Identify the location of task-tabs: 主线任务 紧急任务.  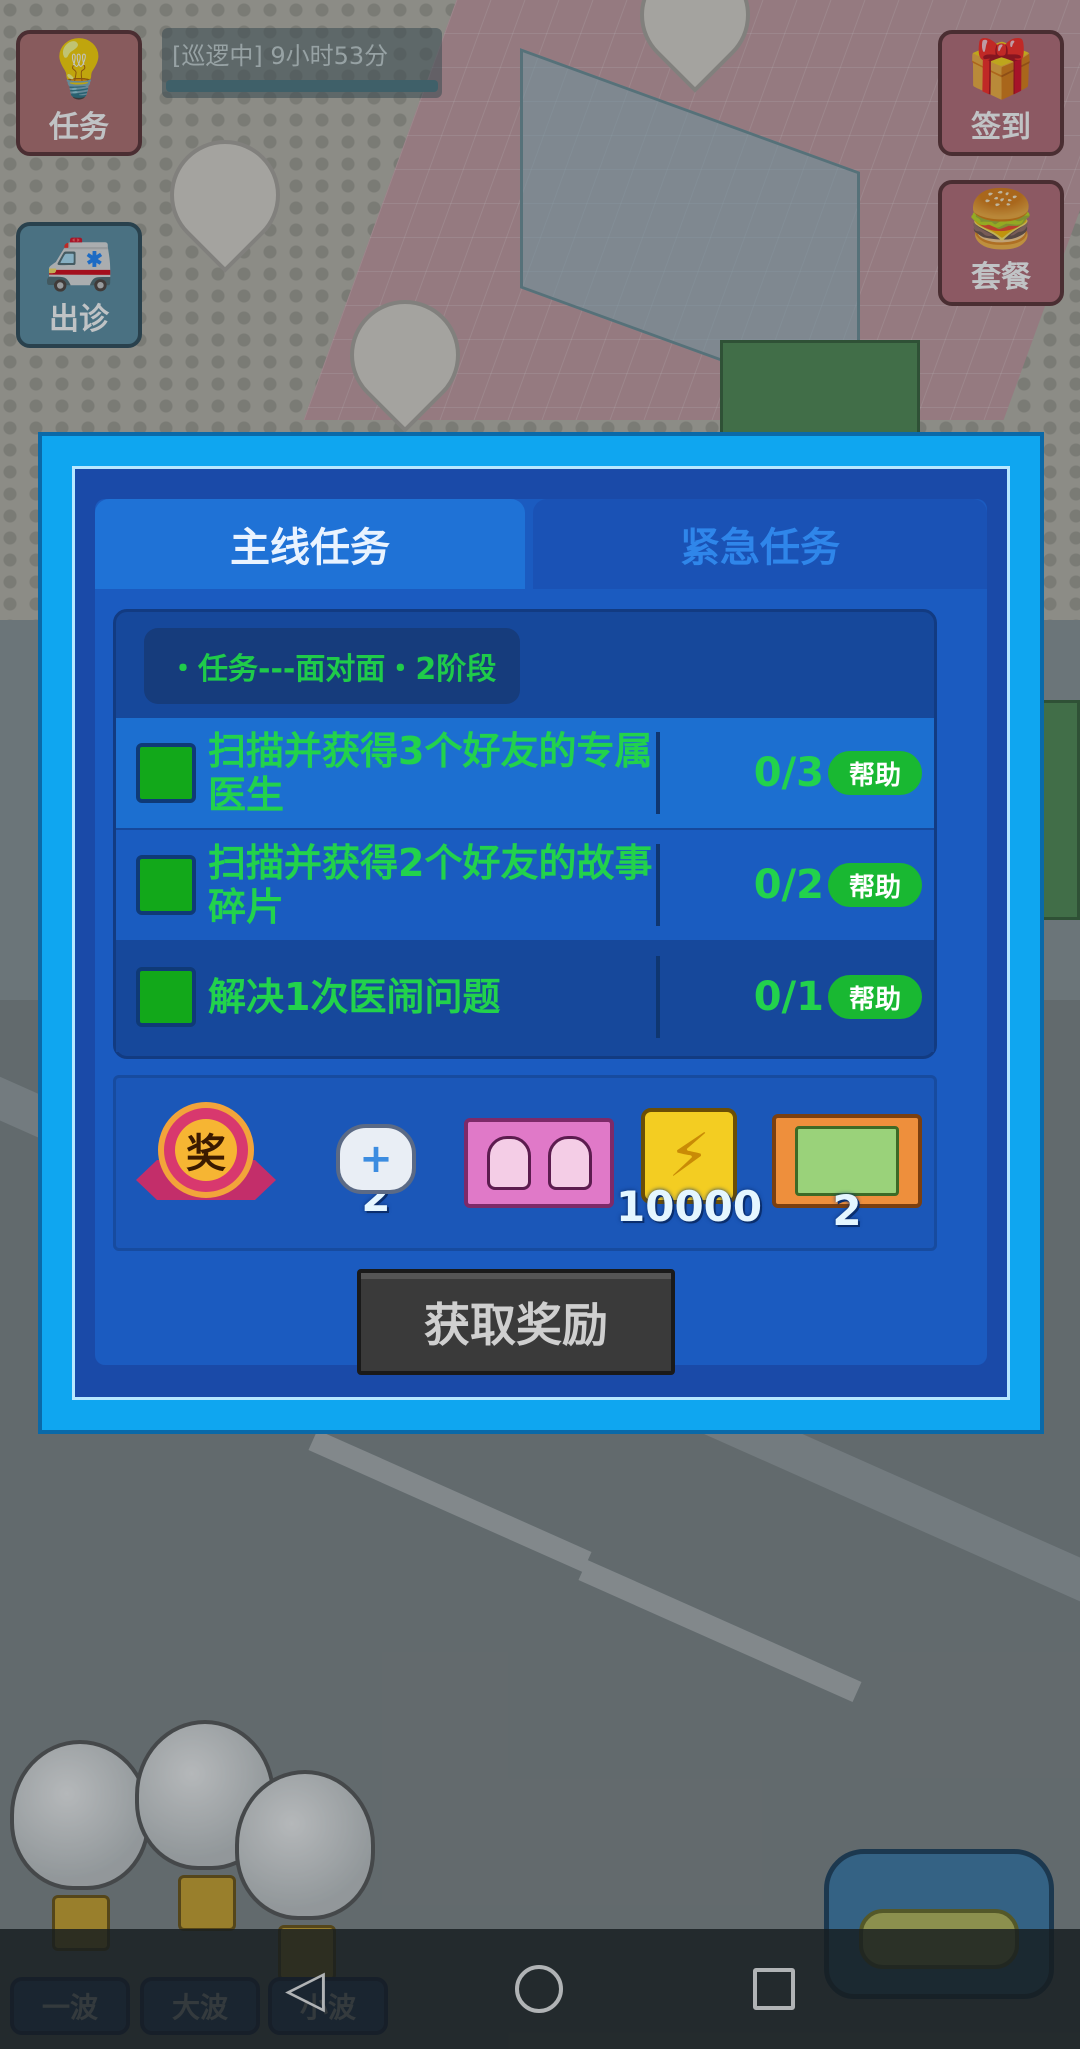
(541, 544).